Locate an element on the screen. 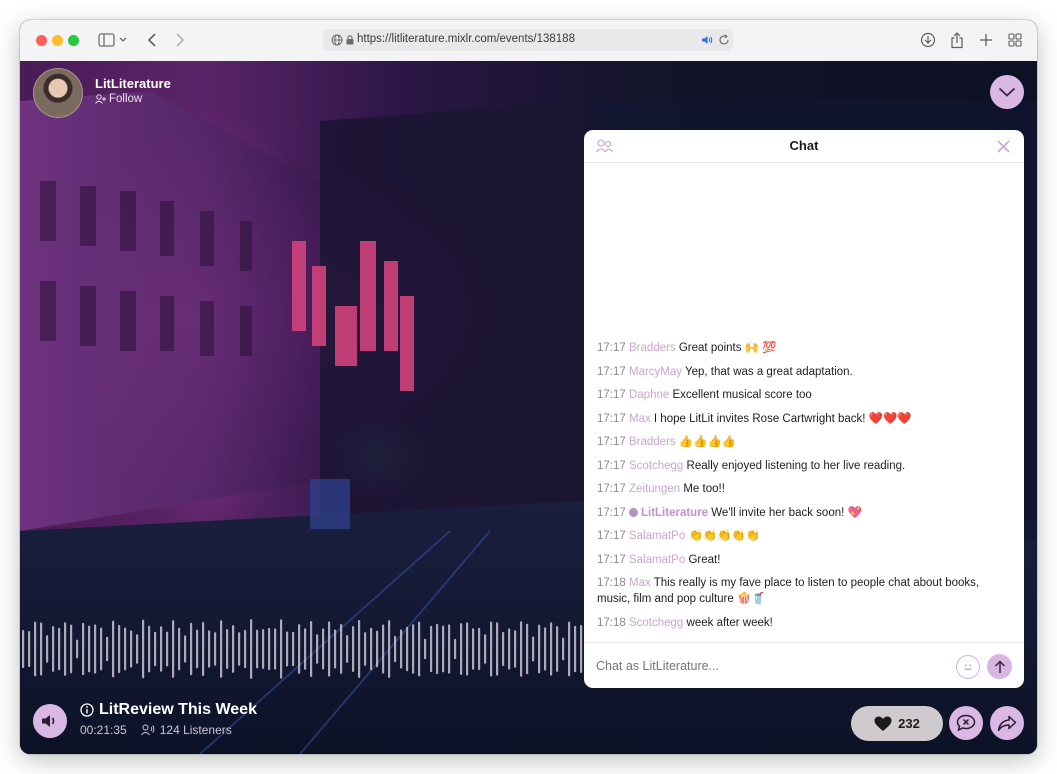 The image size is (1057, 774). grid-icon is located at coordinates (1015, 40).